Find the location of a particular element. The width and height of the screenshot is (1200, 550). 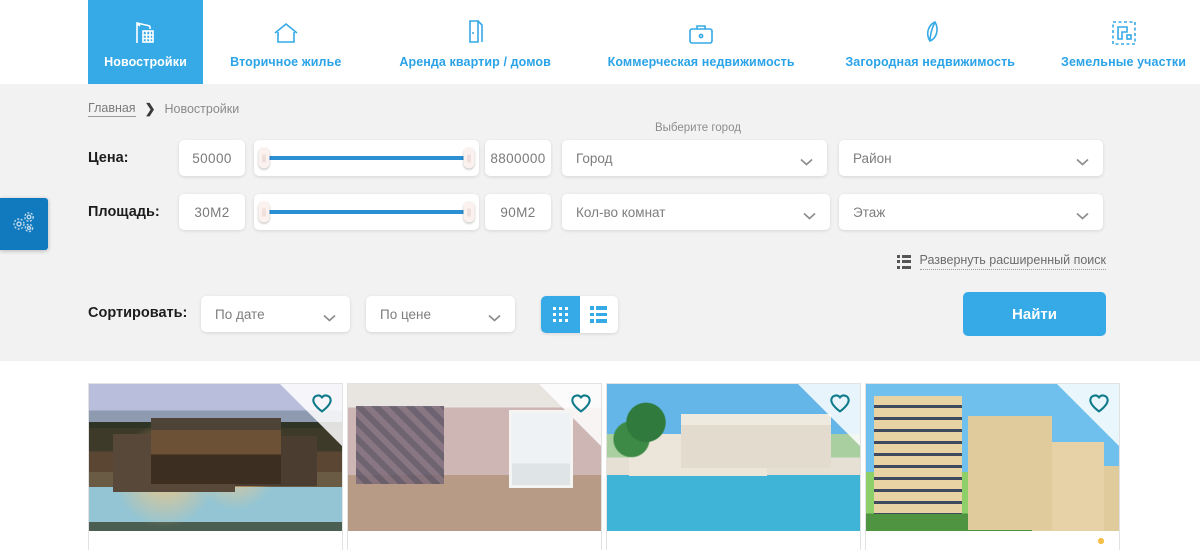

nav-item-vtorichnoe: Вторичное жилье is located at coordinates (285, 42).